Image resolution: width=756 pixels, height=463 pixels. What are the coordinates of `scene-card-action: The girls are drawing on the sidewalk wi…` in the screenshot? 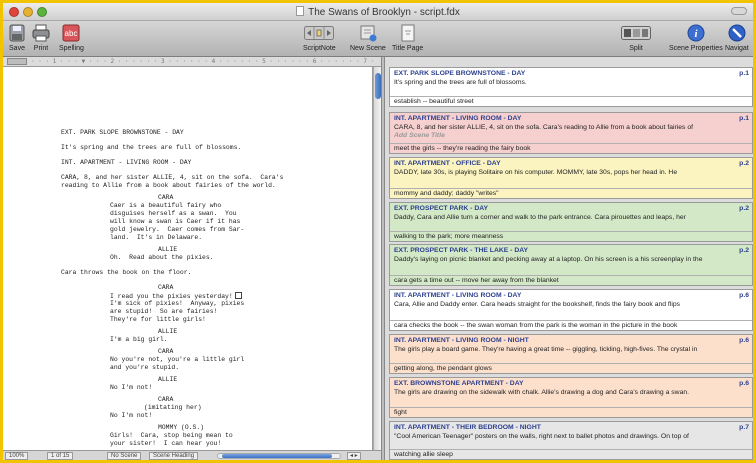 It's located at (542, 392).